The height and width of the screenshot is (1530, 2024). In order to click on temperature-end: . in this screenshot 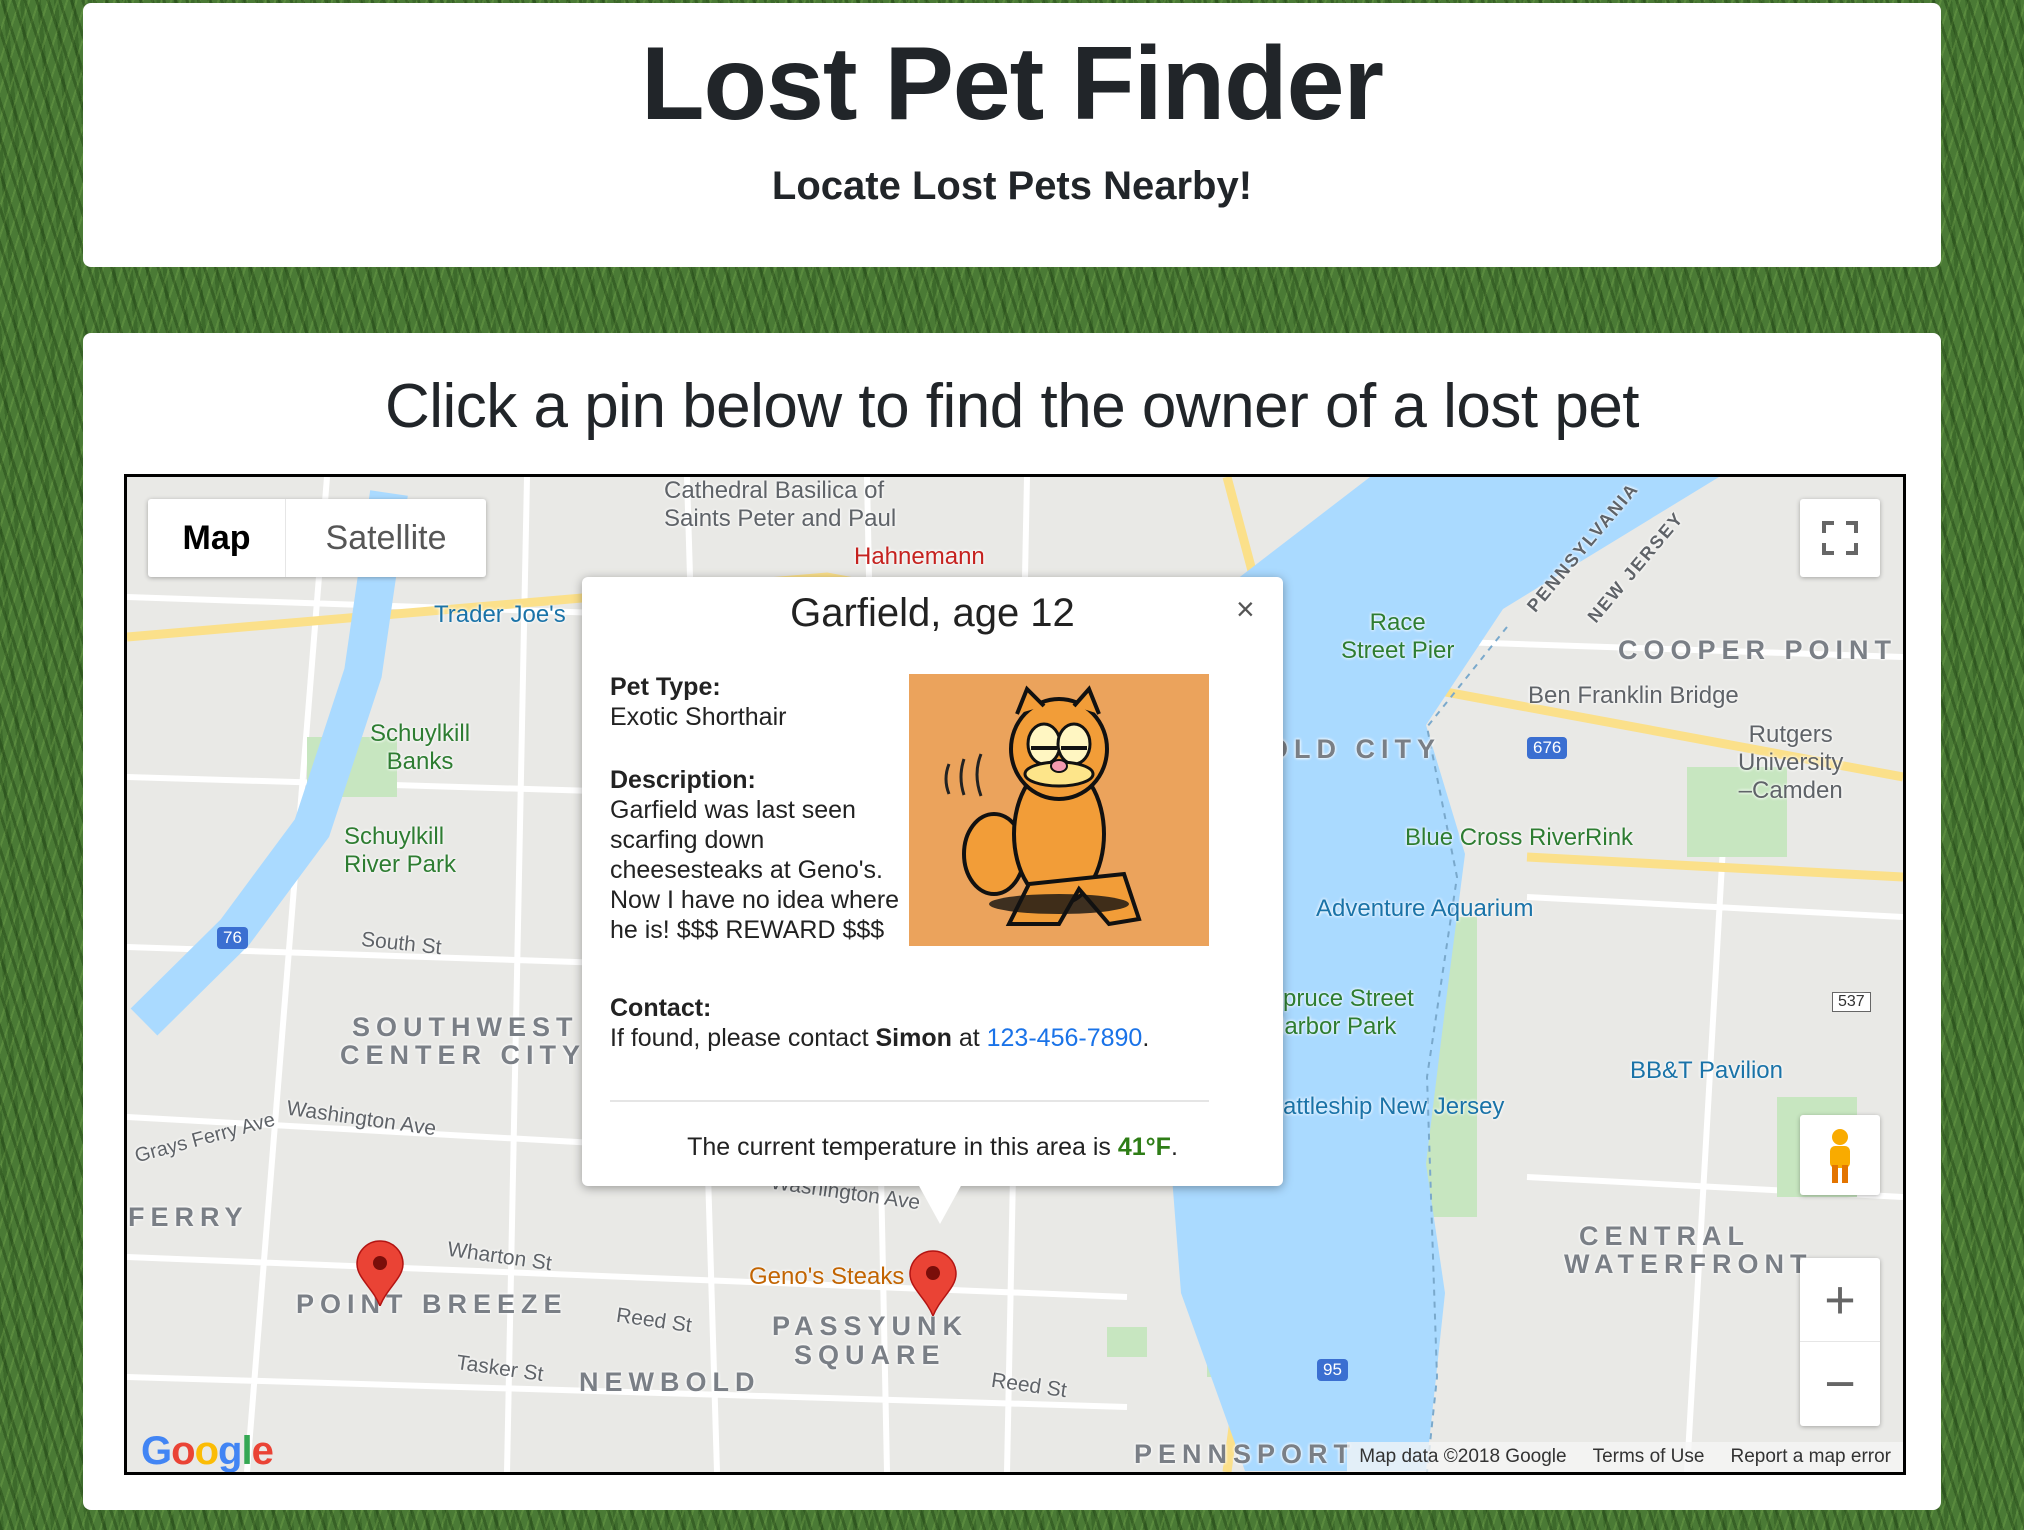, I will do `click(1174, 1147)`.